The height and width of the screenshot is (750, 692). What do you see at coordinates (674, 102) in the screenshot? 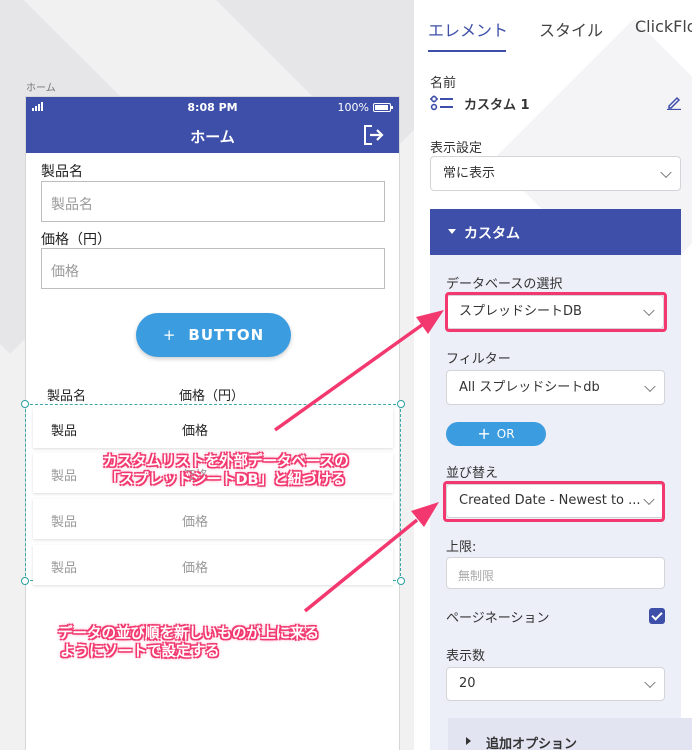
I see `edit-icon` at bounding box center [674, 102].